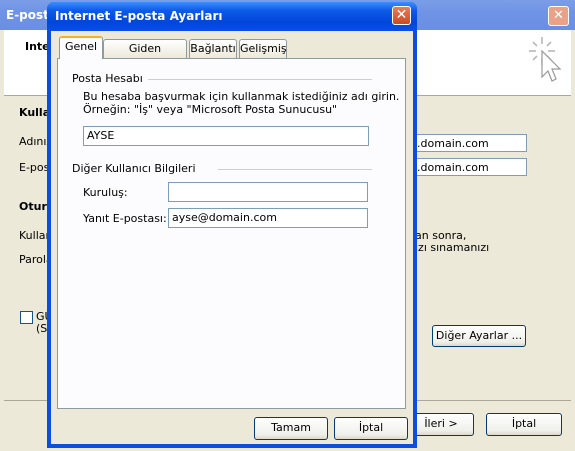 The image size is (575, 451). I want to click on organization-input, so click(268, 192).